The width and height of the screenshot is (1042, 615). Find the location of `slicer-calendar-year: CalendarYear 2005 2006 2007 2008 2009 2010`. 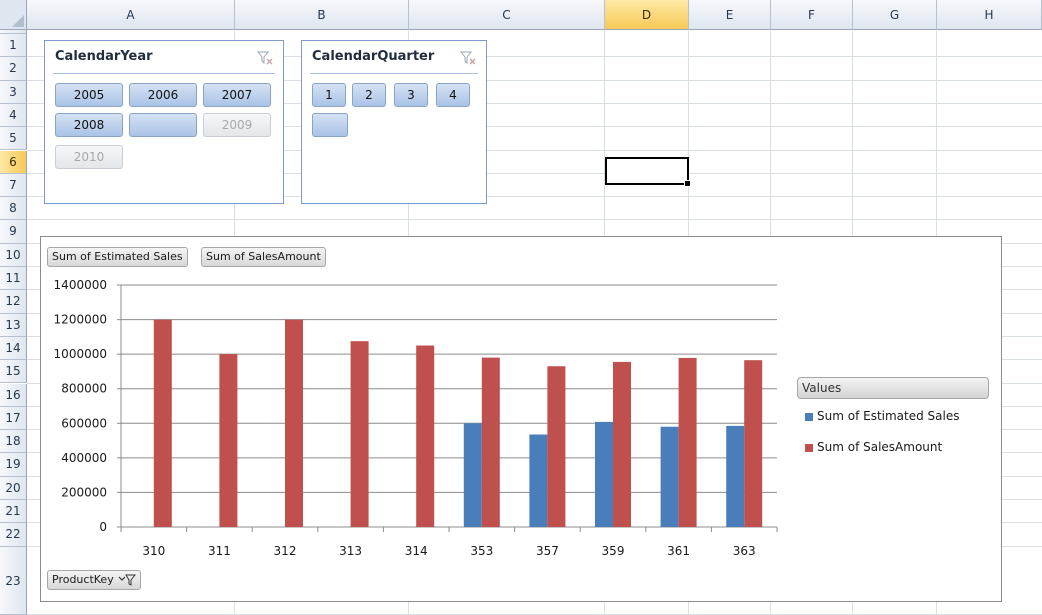

slicer-calendar-year: CalendarYear 2005 2006 2007 2008 2009 2010 is located at coordinates (164, 122).